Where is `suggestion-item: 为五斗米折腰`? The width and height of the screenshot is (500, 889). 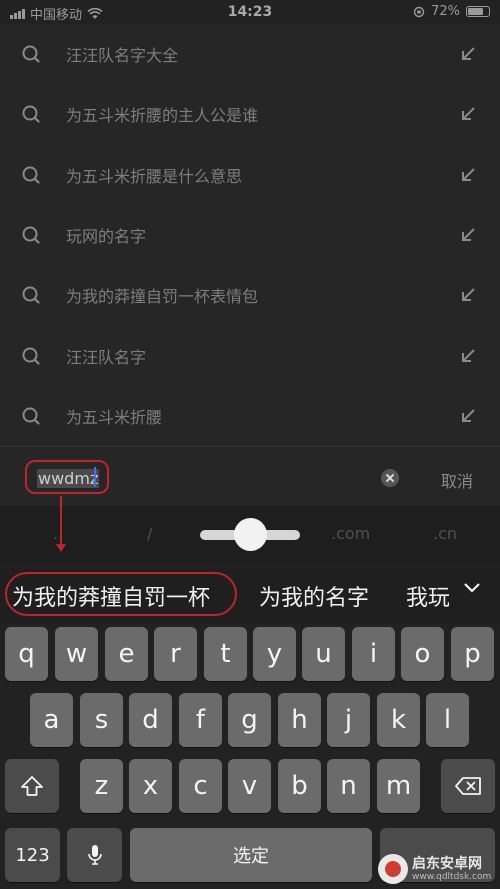 suggestion-item: 为五斗米折腰 is located at coordinates (250, 416).